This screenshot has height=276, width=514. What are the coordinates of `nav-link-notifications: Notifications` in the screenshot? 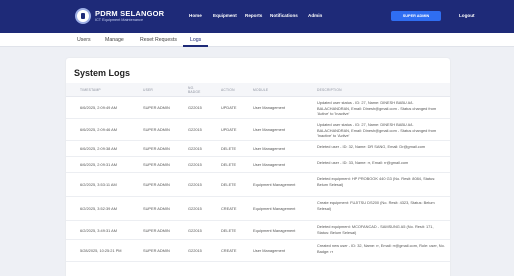 It's located at (284, 15).